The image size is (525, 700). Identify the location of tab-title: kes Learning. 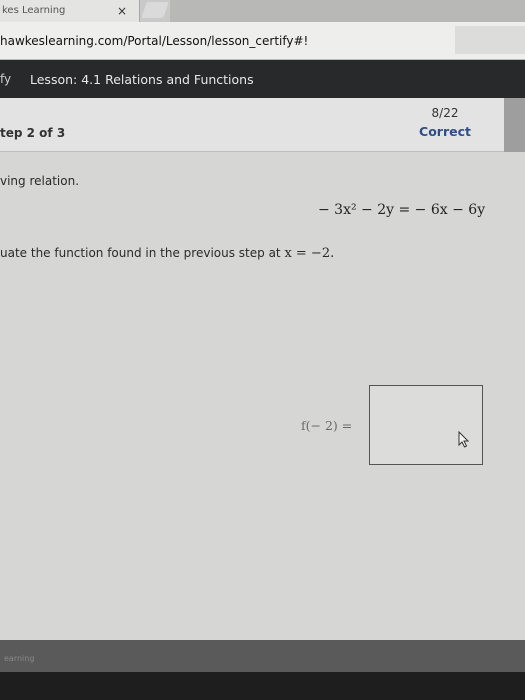
(34, 10).